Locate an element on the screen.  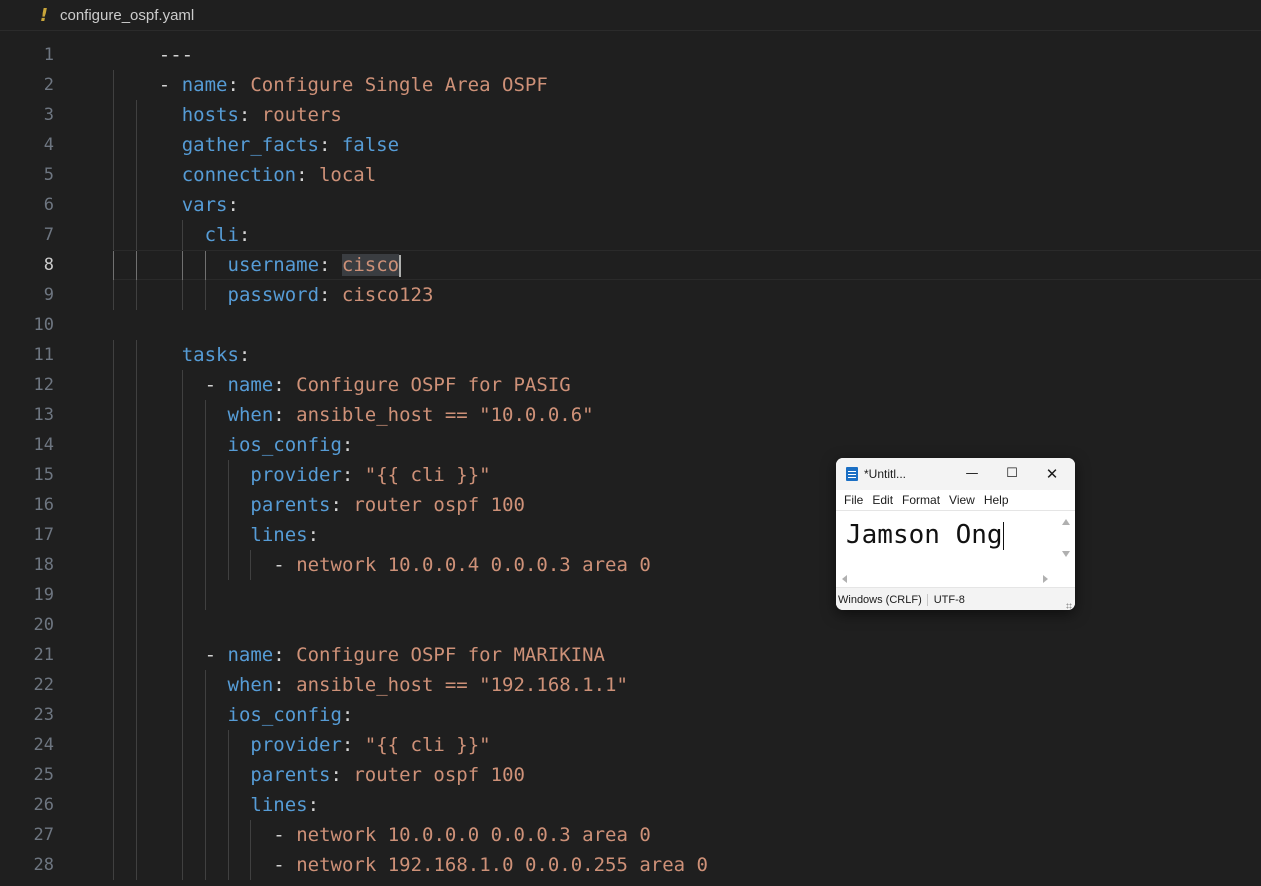
menu-view: View is located at coordinates (962, 500).